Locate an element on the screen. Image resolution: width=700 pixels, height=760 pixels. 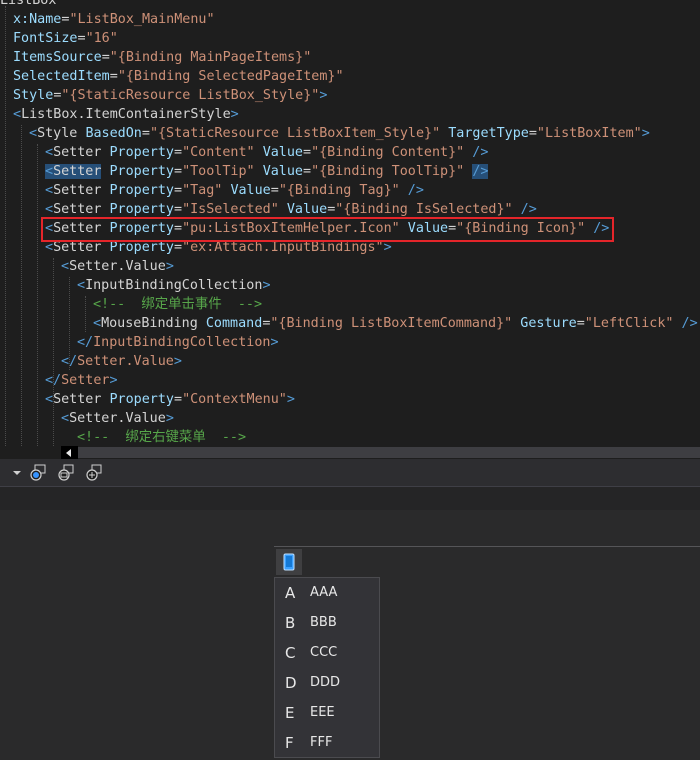
code-token: "{Binding IsSelected}" is located at coordinates (424, 209).